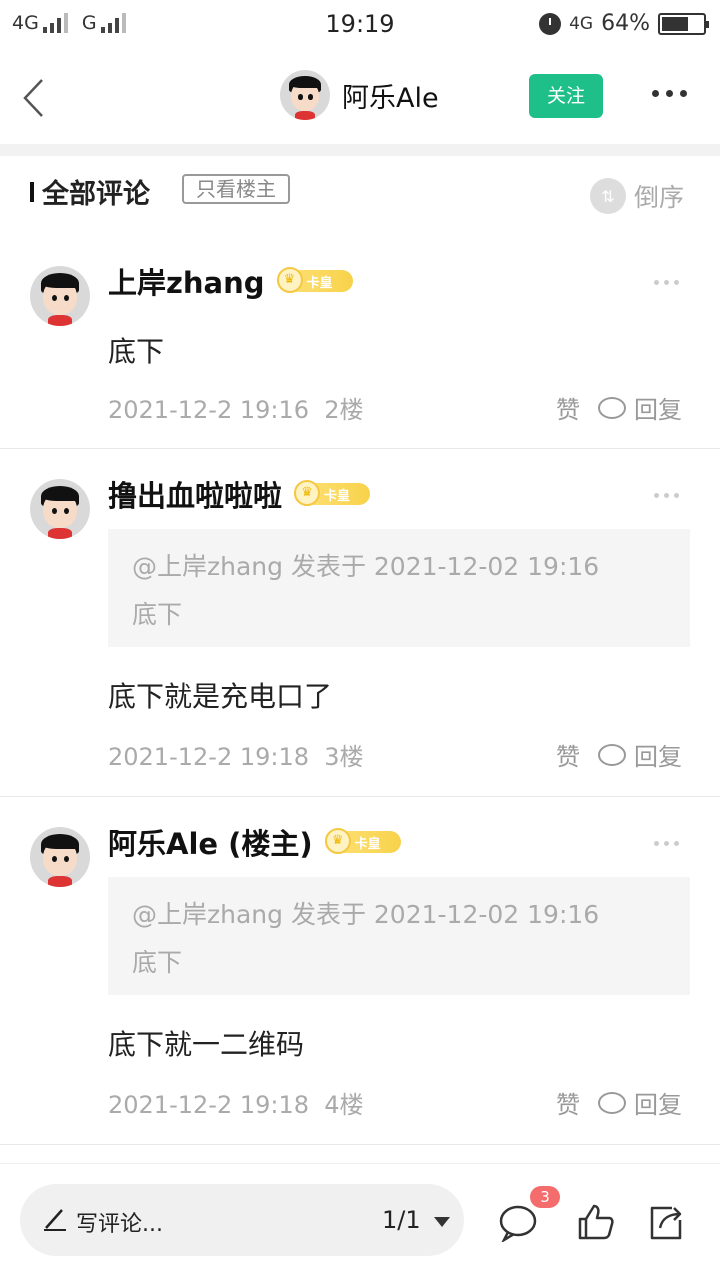 The height and width of the screenshot is (1280, 720). What do you see at coordinates (566, 96) in the screenshot?
I see `follow-button: 关注` at bounding box center [566, 96].